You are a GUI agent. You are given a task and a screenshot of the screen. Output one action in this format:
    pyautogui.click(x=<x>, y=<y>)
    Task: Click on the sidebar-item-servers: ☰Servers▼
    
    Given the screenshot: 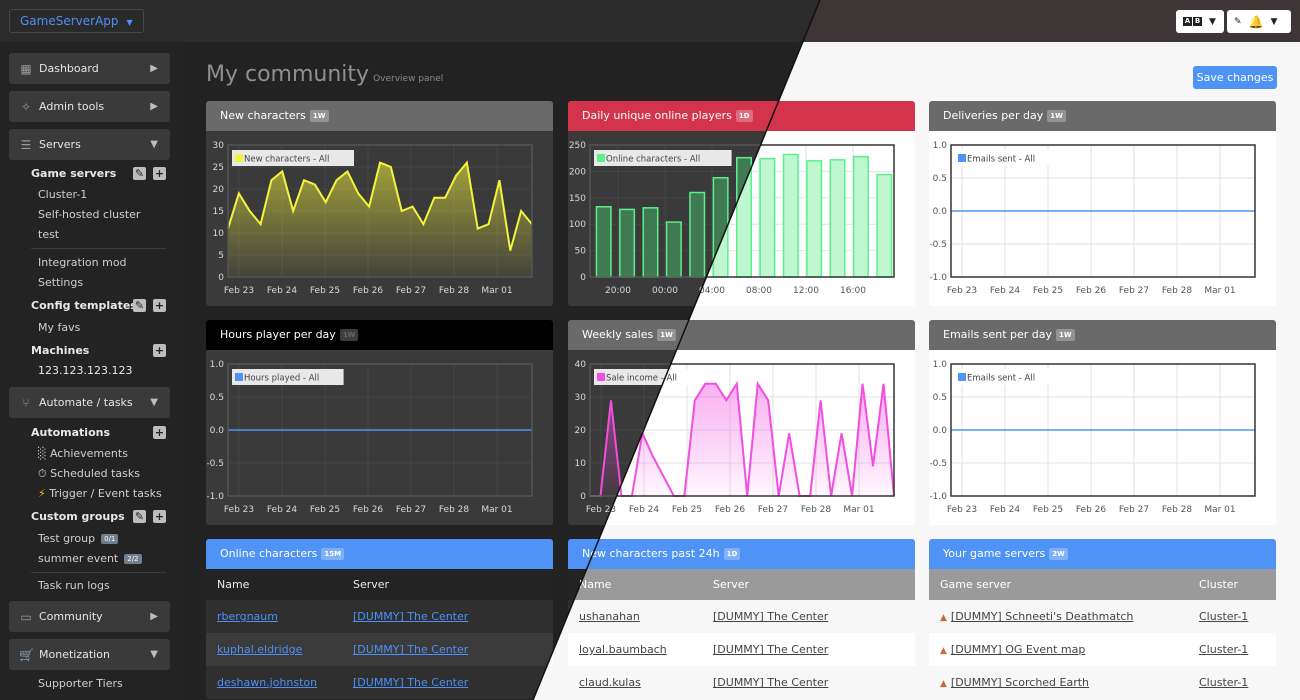 What is the action you would take?
    pyautogui.click(x=89, y=144)
    